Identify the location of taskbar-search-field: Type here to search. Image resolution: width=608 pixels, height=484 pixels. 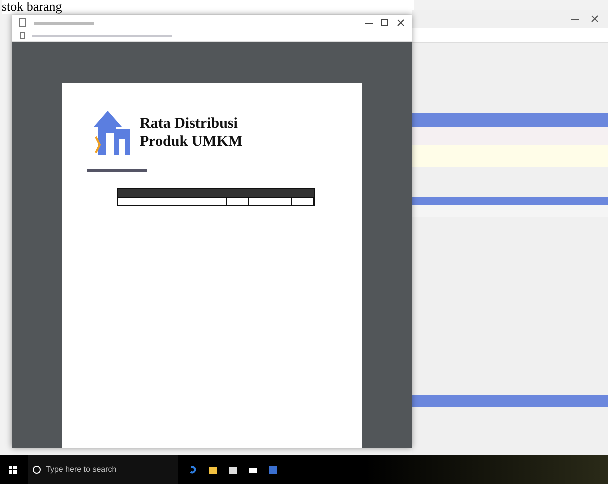
(103, 469).